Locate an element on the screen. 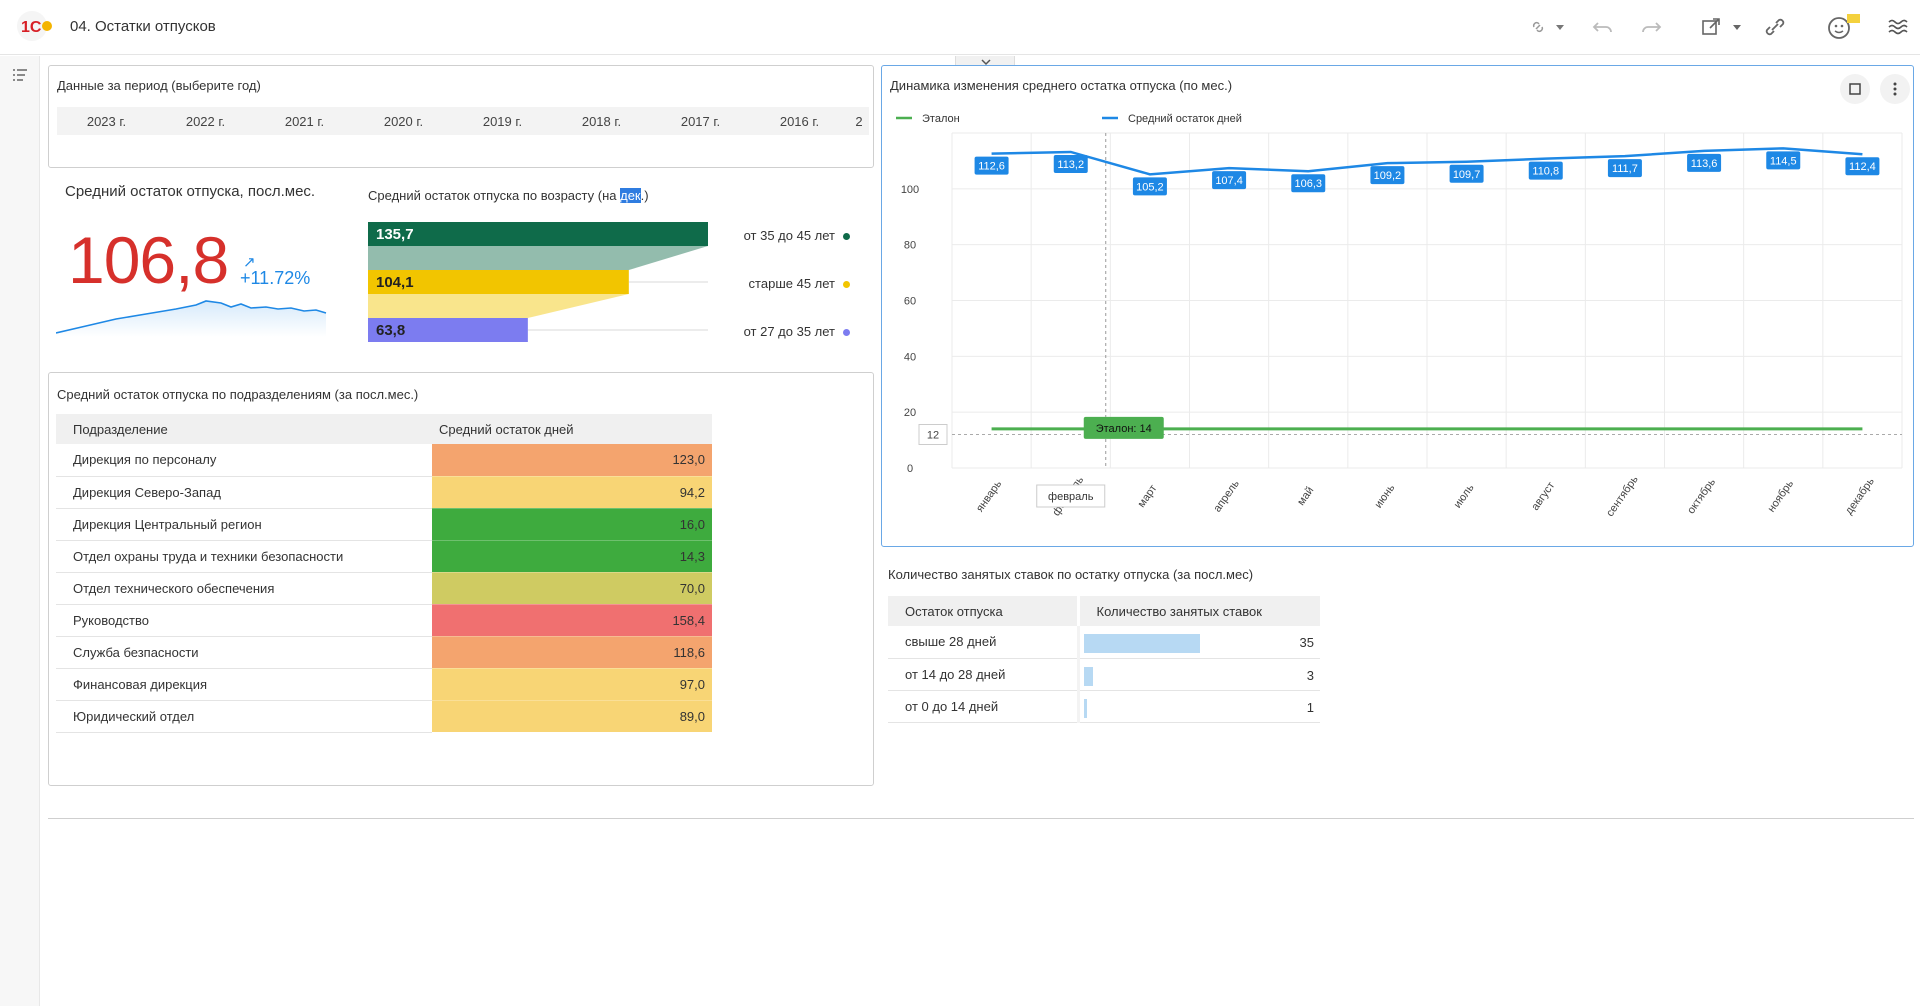 The width and height of the screenshot is (1920, 1006). y-tick-label: 80 is located at coordinates (910, 246).